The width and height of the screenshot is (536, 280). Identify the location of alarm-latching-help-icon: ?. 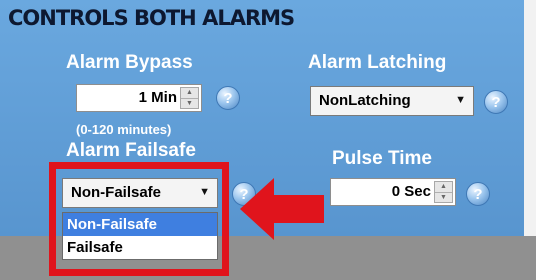
(496, 102).